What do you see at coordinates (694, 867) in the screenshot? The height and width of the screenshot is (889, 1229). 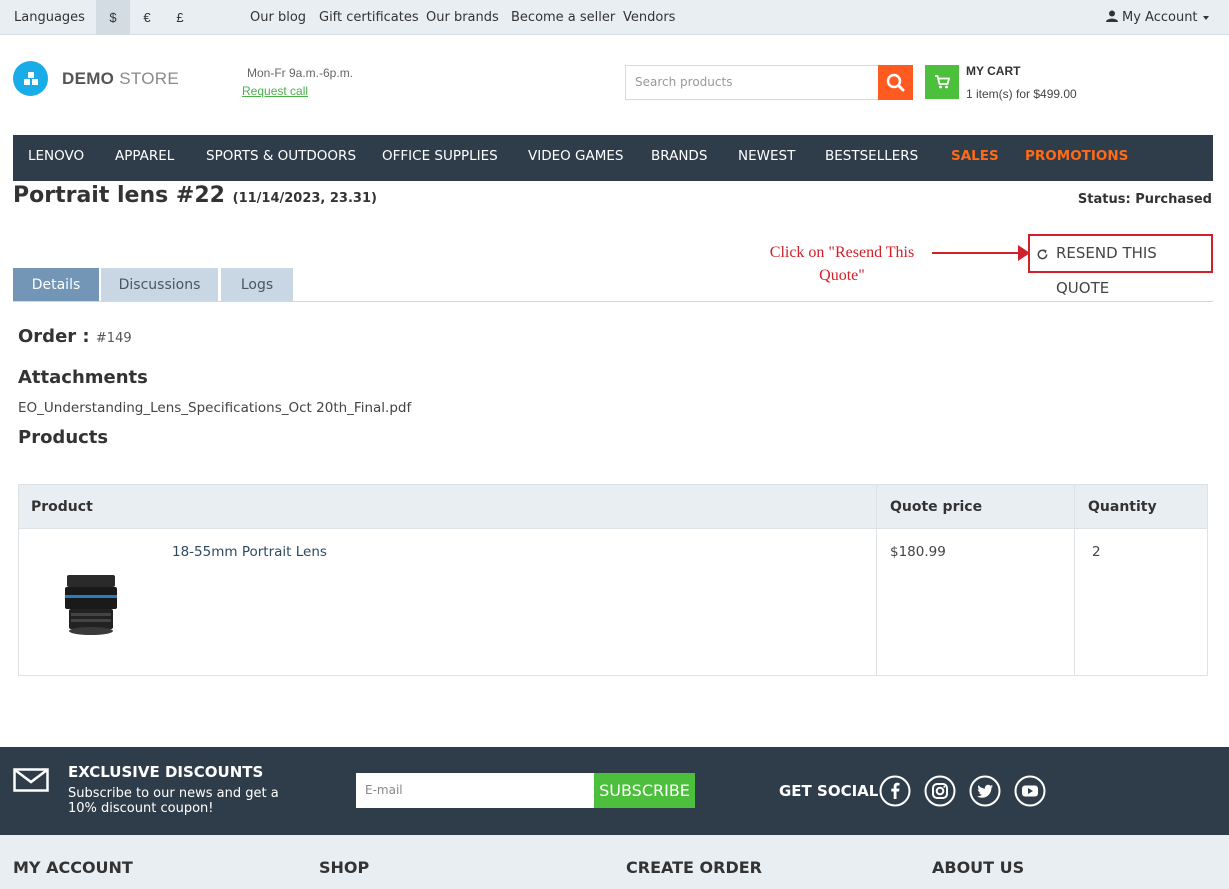 I see `footer-create-order: CREATE ORDER` at bounding box center [694, 867].